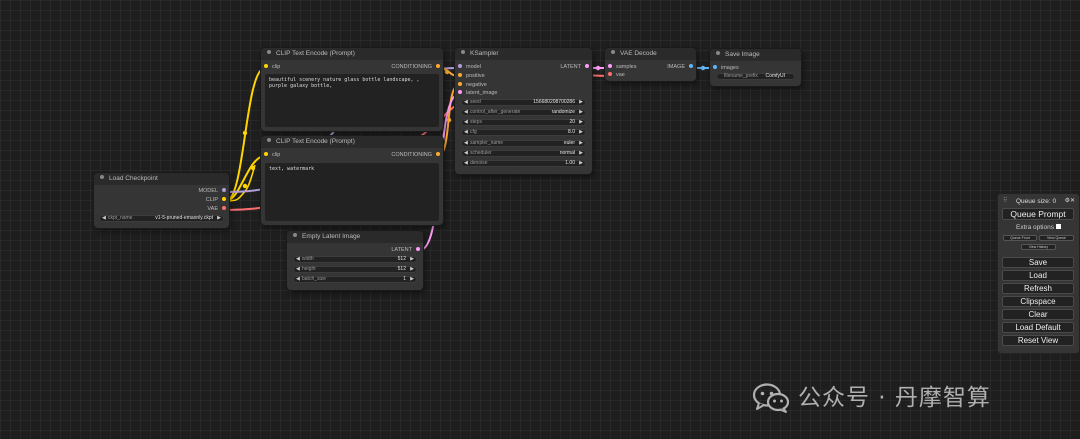  I want to click on extra-options-row: Extra options, so click(1038, 227).